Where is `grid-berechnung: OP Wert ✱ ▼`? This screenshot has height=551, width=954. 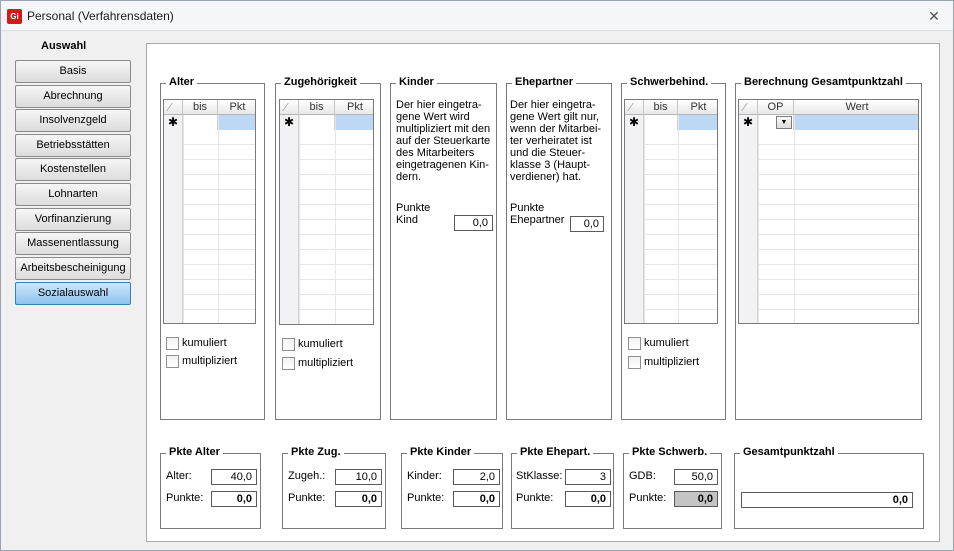
grid-berechnung: OP Wert ✱ ▼ is located at coordinates (828, 211).